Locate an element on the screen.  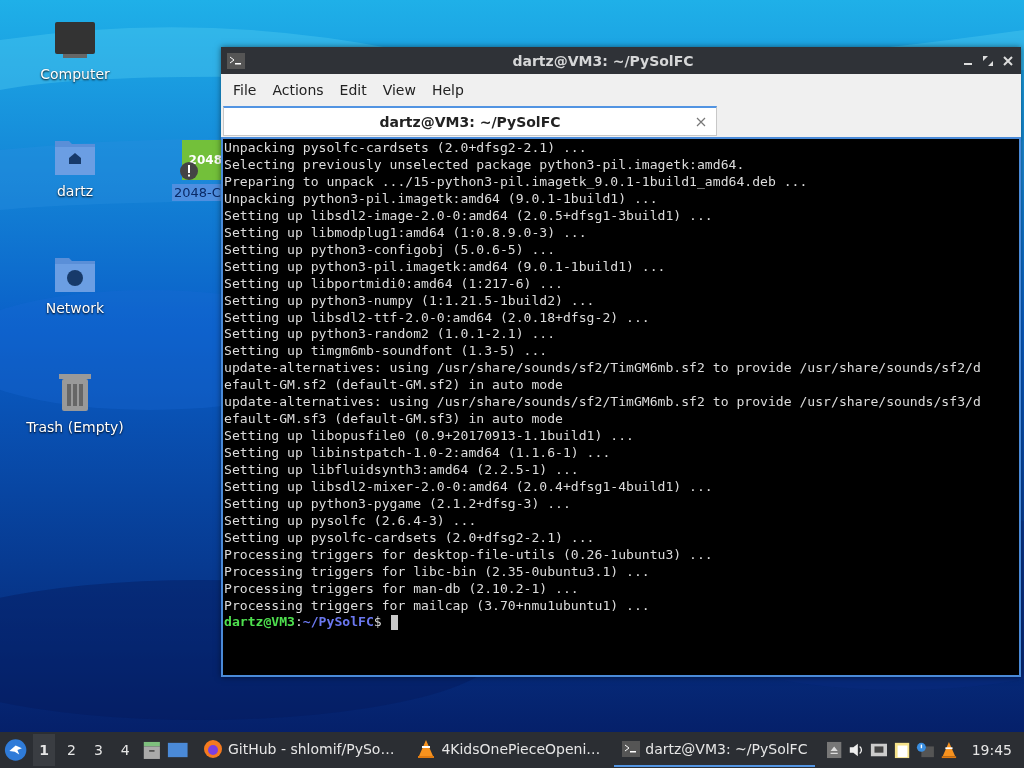
menu-item: View is located at coordinates (399, 90).